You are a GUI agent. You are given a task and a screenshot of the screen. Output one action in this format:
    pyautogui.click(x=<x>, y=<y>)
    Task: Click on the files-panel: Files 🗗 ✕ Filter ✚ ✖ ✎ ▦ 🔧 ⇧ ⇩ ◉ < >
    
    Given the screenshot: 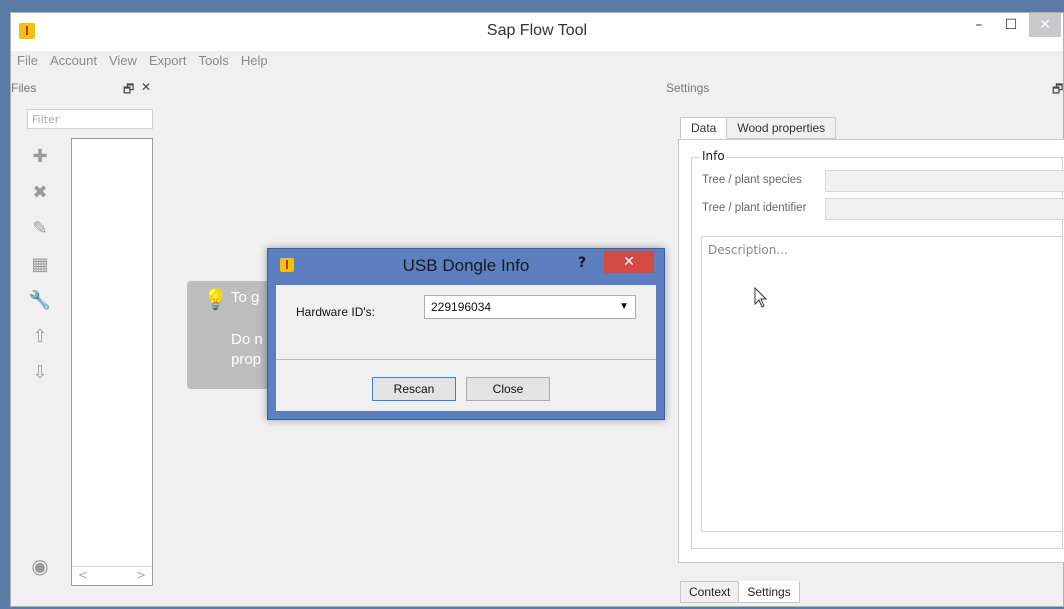 What is the action you would take?
    pyautogui.click(x=86, y=341)
    